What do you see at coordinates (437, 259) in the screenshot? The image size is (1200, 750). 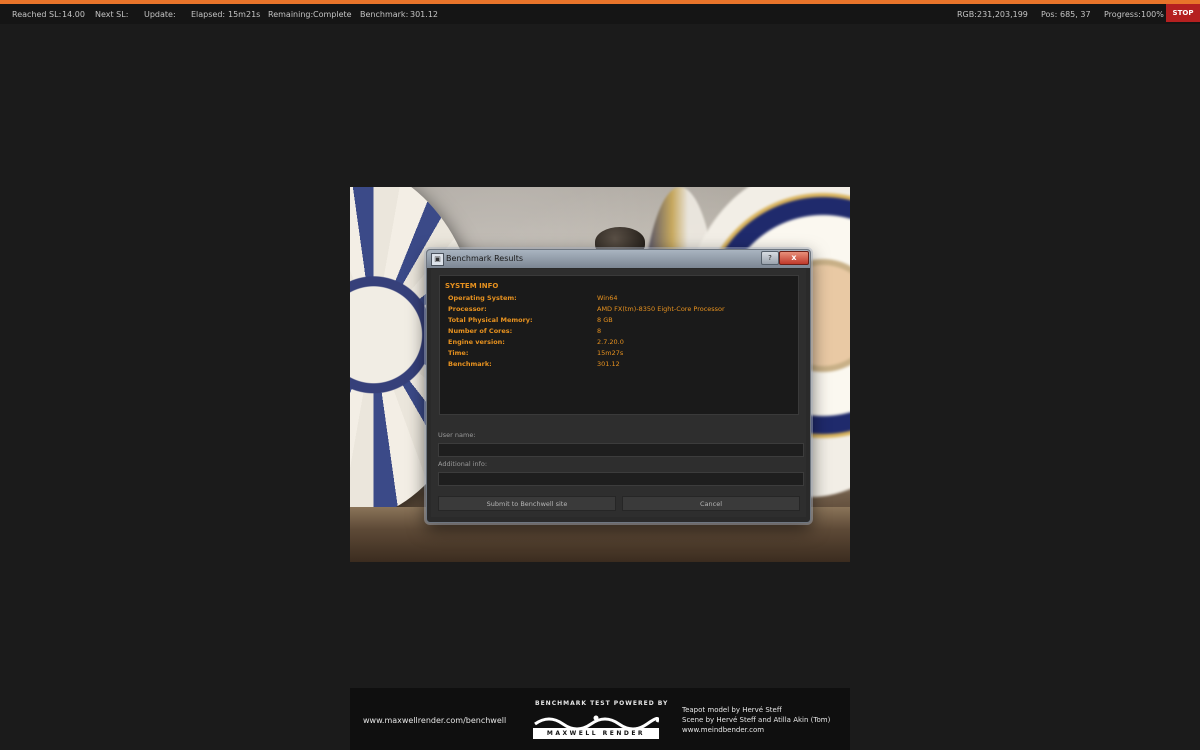 I see `app-icon: ▣` at bounding box center [437, 259].